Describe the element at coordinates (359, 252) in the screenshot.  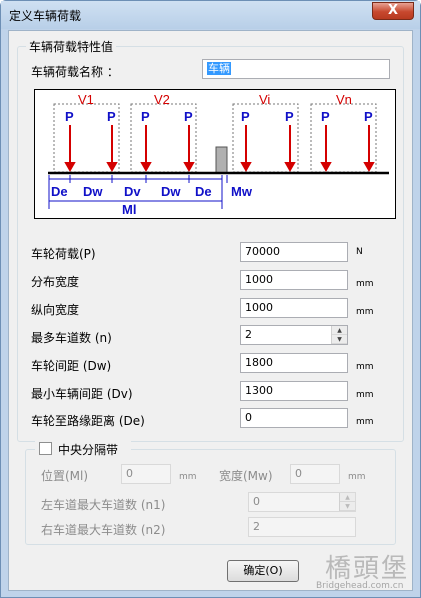
I see `wheel-load-unit: N` at that location.